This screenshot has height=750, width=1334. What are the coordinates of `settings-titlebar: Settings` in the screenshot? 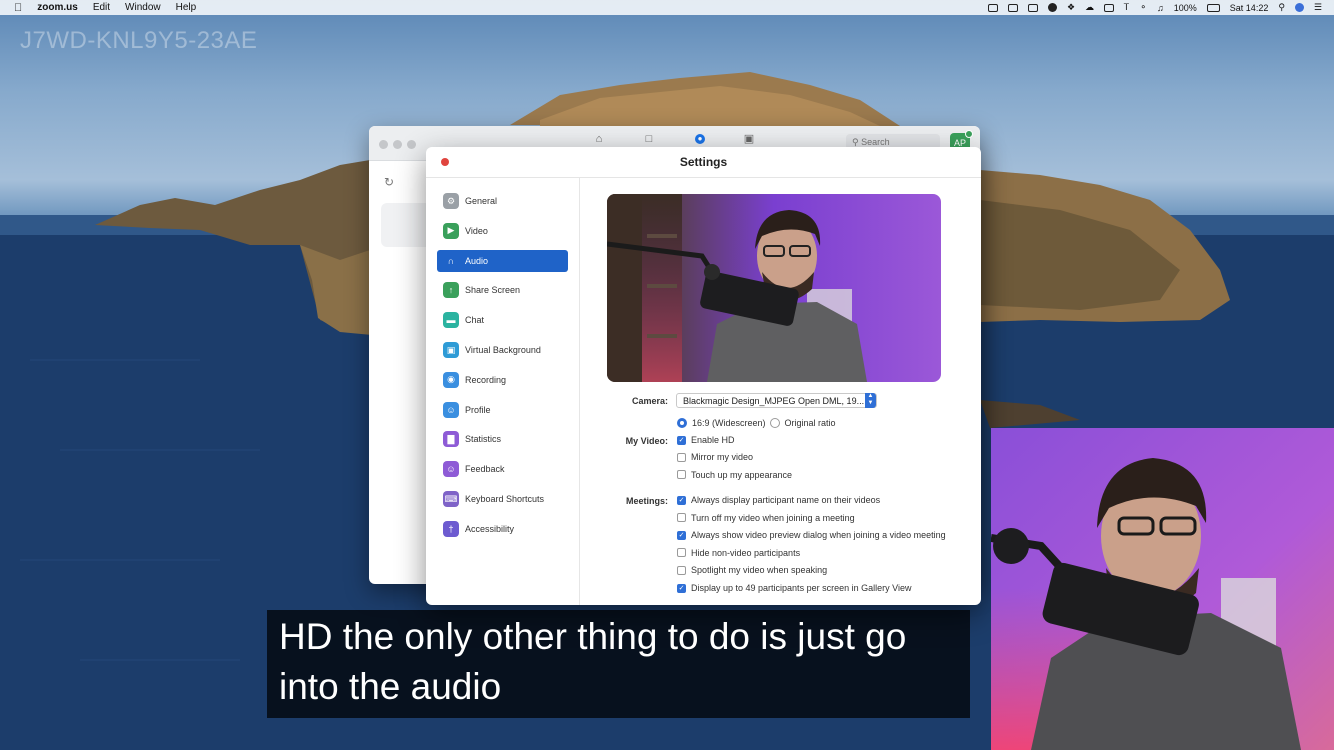 It's located at (703, 162).